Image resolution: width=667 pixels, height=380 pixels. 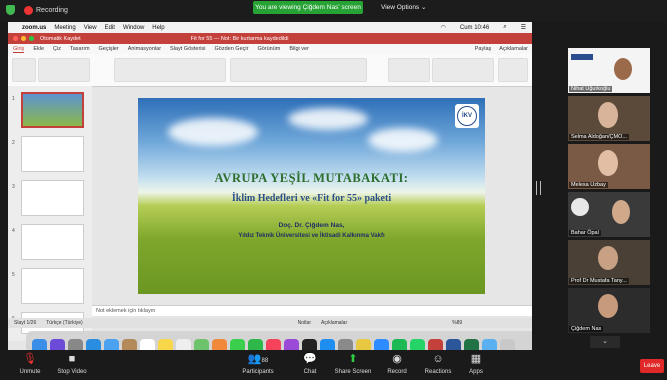 I want to click on apps-button: ▦ Apps, so click(x=476, y=363).